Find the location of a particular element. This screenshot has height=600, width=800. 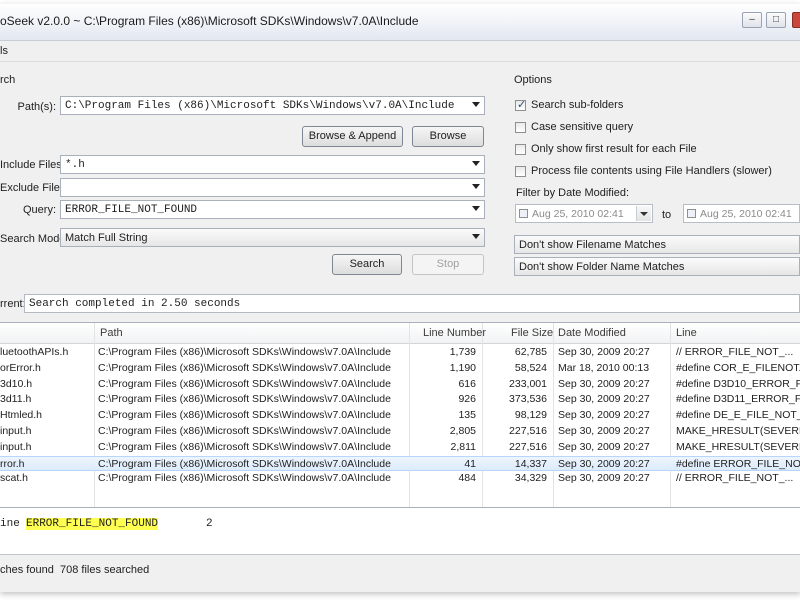

filename-matches-select: Don't show Filename Matches is located at coordinates (657, 244).